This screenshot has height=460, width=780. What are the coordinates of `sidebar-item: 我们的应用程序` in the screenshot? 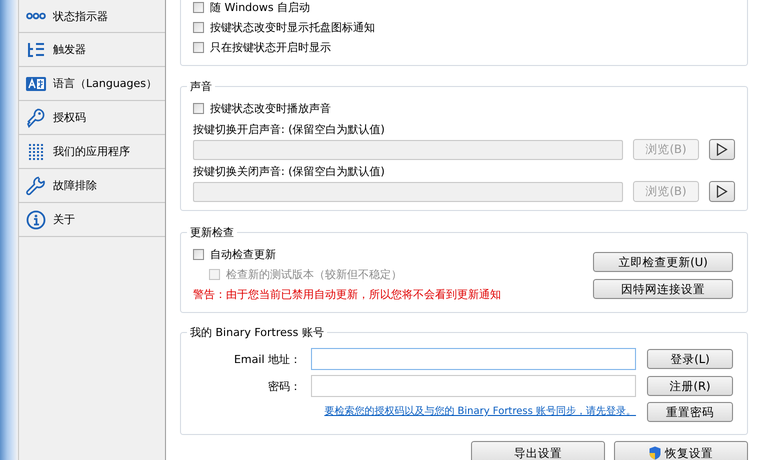 It's located at (92, 152).